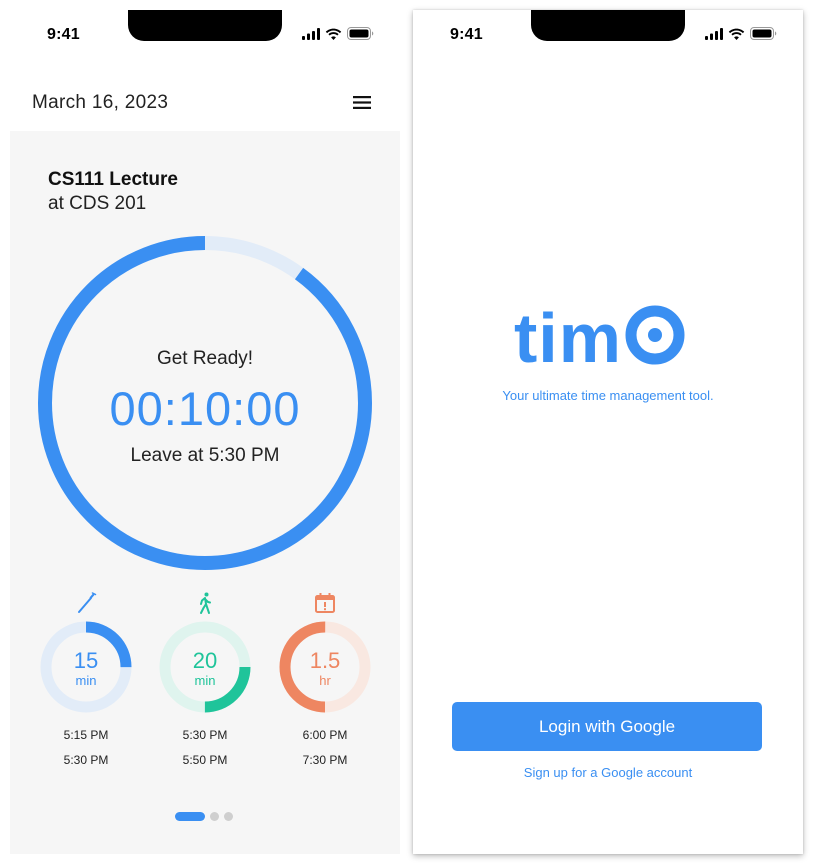 This screenshot has width=814, height=864. What do you see at coordinates (100, 102) in the screenshot?
I see `date-title: March 16, 2023` at bounding box center [100, 102].